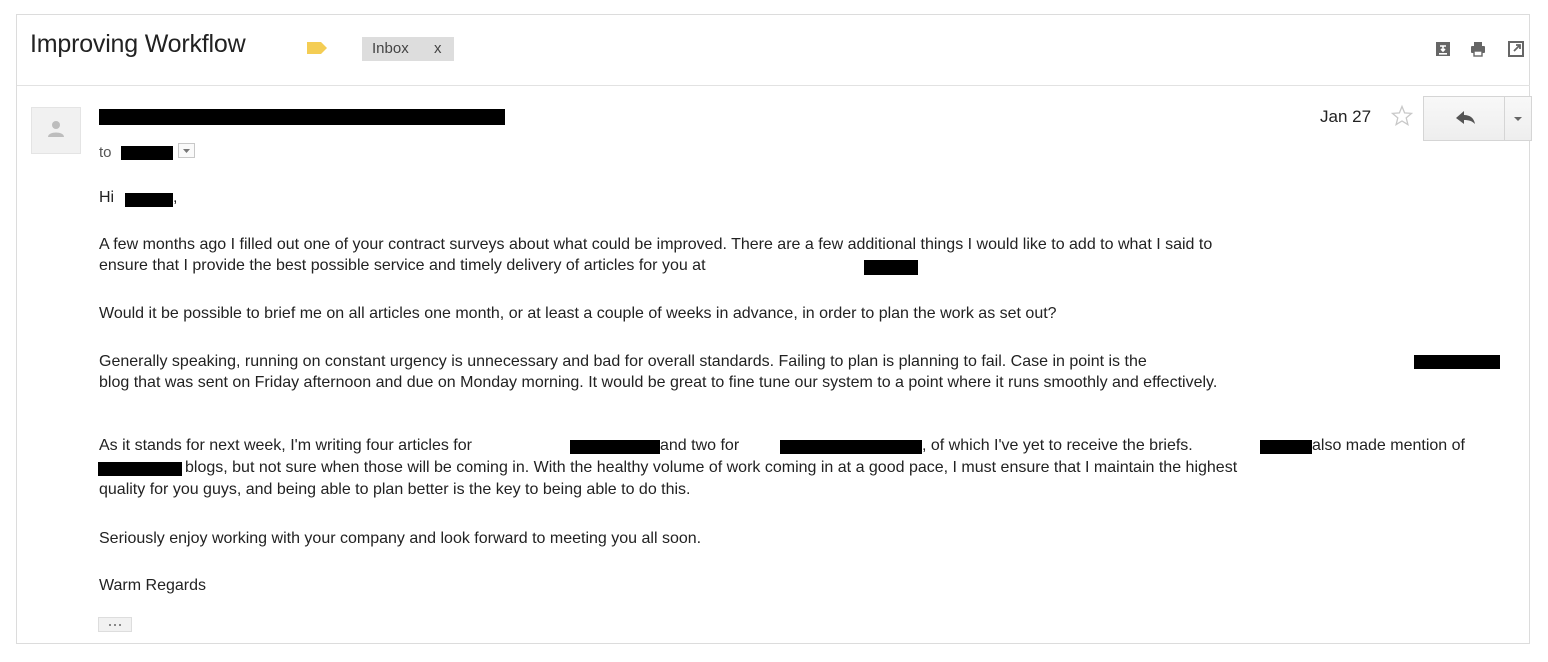  Describe the element at coordinates (1478, 49) in the screenshot. I see `print-icon` at that location.